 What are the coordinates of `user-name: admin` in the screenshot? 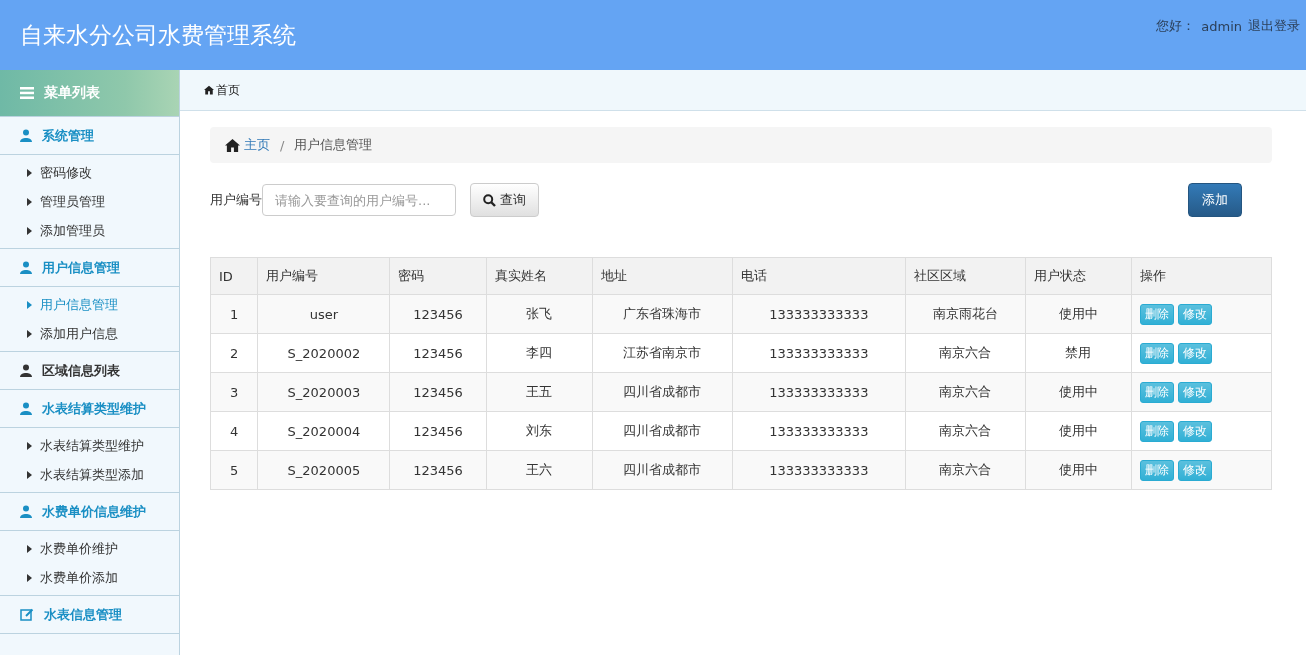 It's located at (1221, 26).